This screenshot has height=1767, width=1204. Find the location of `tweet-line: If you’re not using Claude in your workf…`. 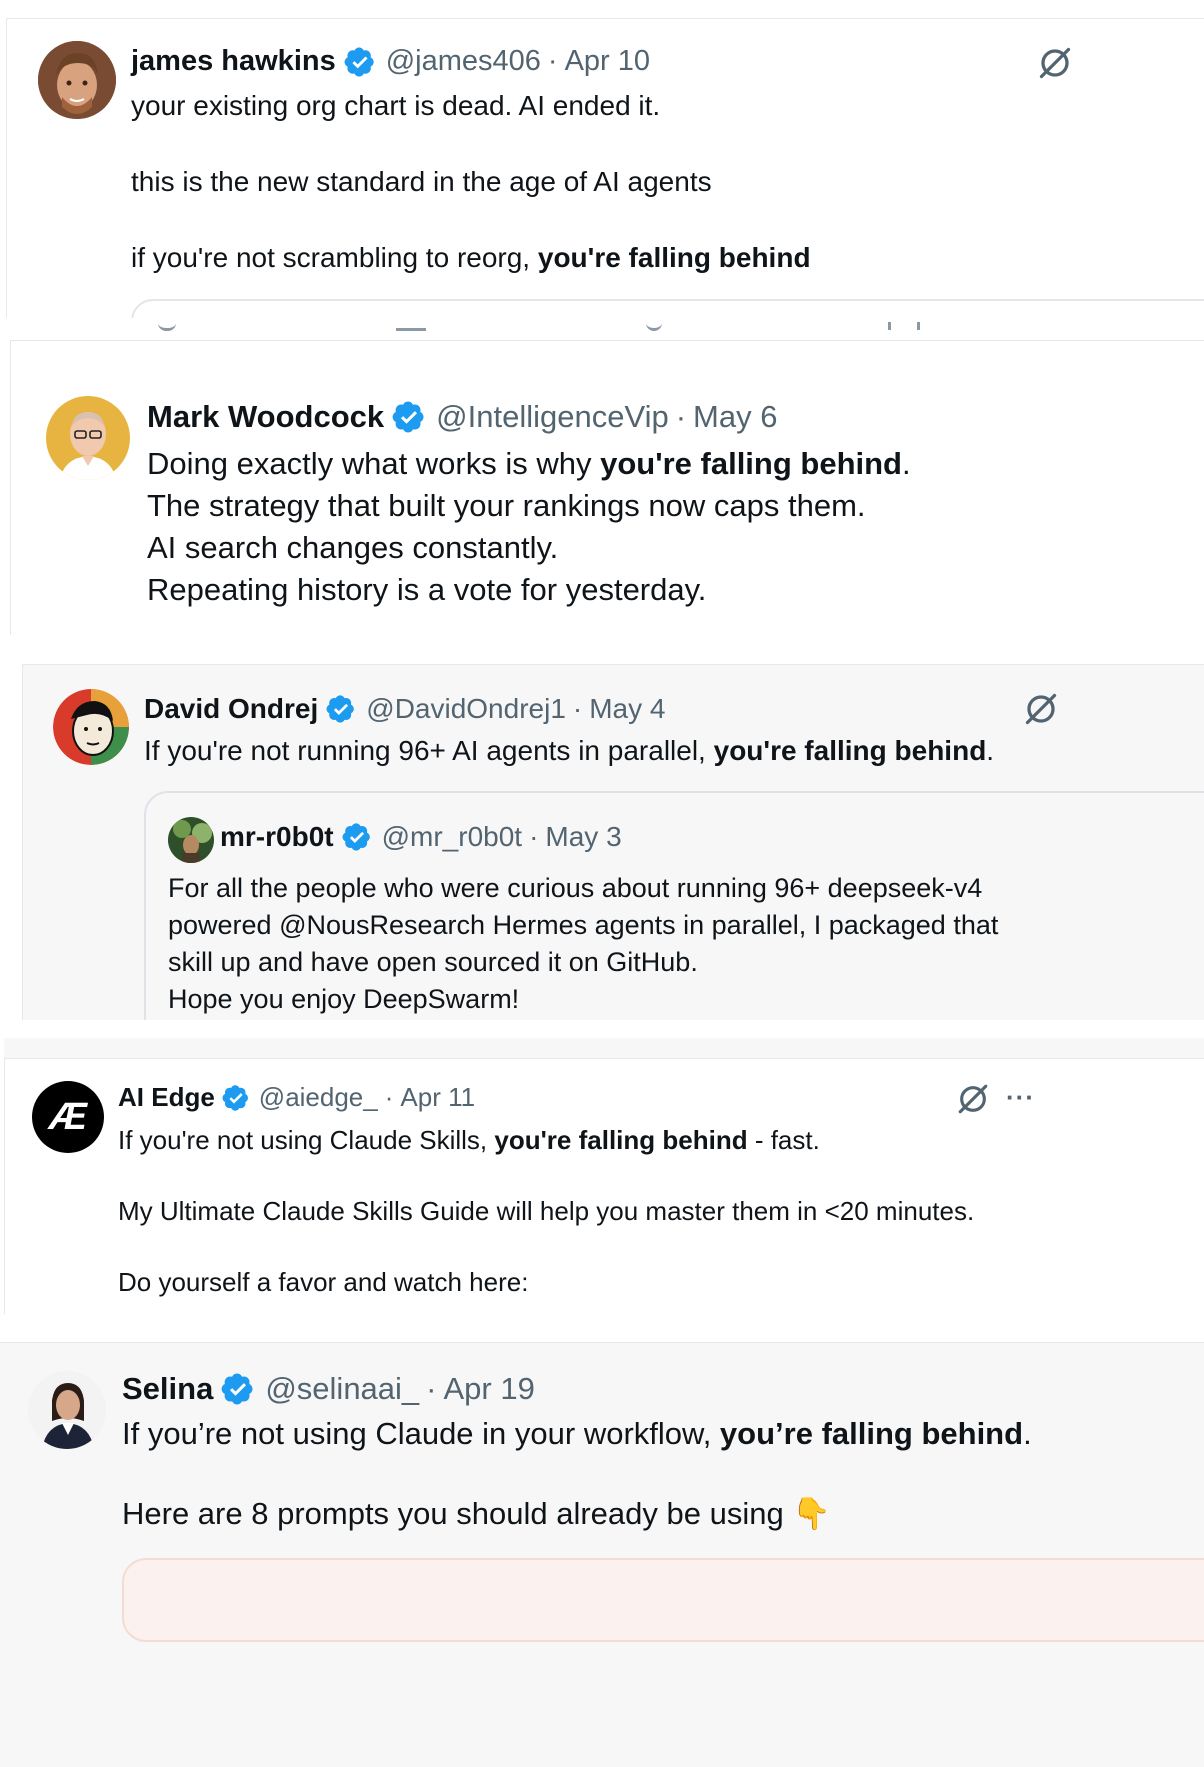

tweet-line: If you’re not using Claude in your workf… is located at coordinates (577, 1434).